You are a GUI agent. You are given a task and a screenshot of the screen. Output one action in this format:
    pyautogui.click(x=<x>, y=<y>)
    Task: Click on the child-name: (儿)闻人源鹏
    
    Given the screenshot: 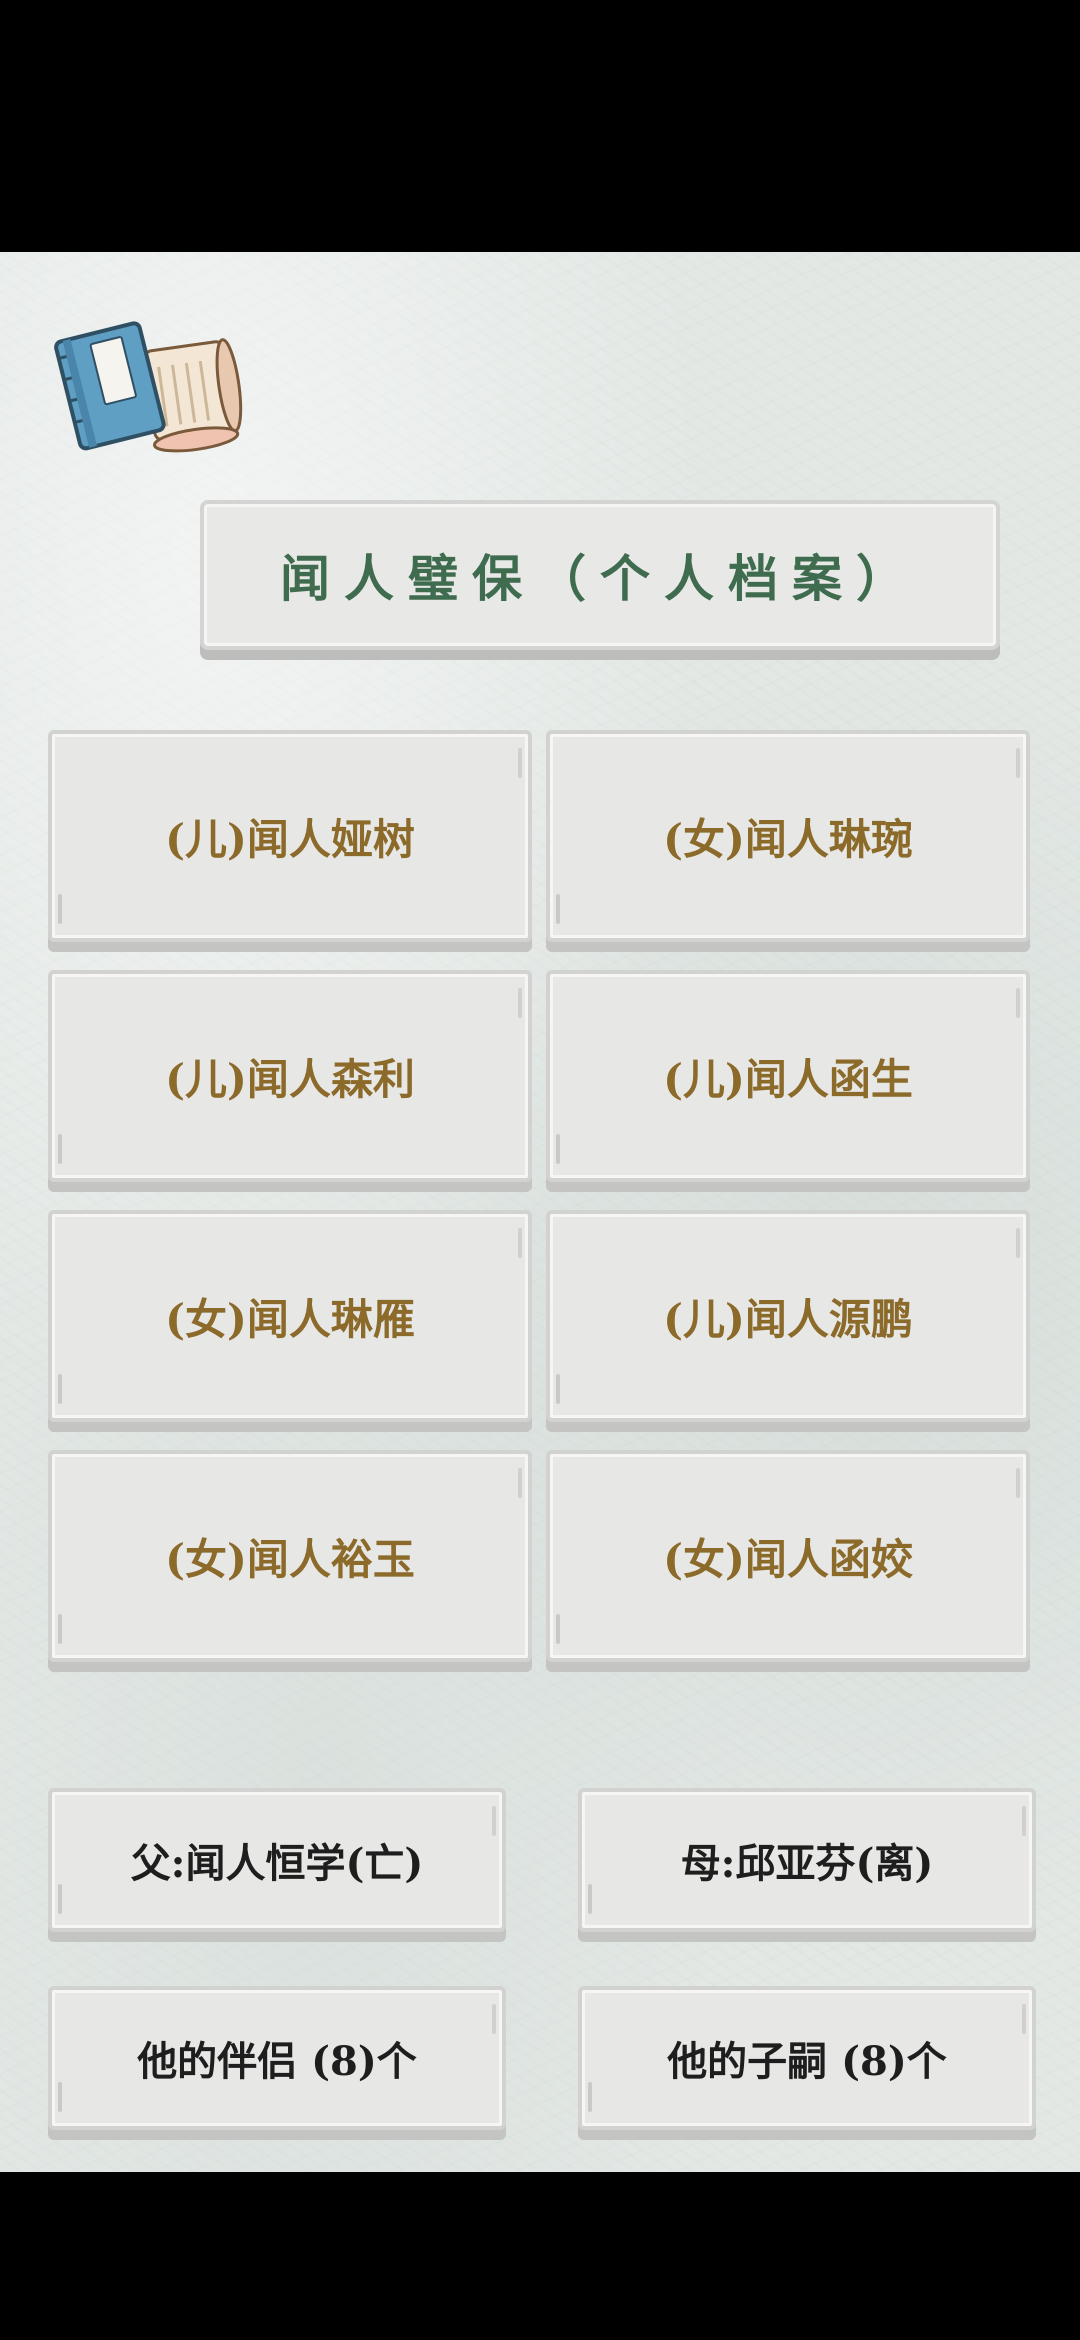 What is the action you would take?
    pyautogui.click(x=788, y=1319)
    